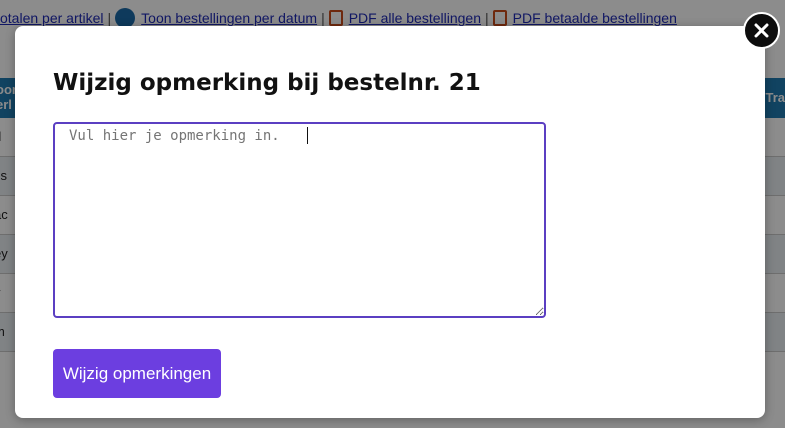 The image size is (785, 428). I want to click on close-icon, so click(761, 30).